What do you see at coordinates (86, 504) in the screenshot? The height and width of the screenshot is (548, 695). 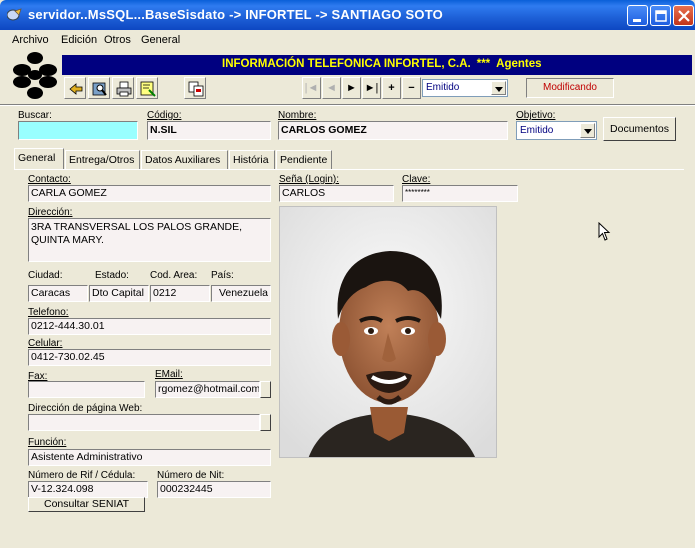 I see `consultar-seniat-button: Consultar SENIAT` at bounding box center [86, 504].